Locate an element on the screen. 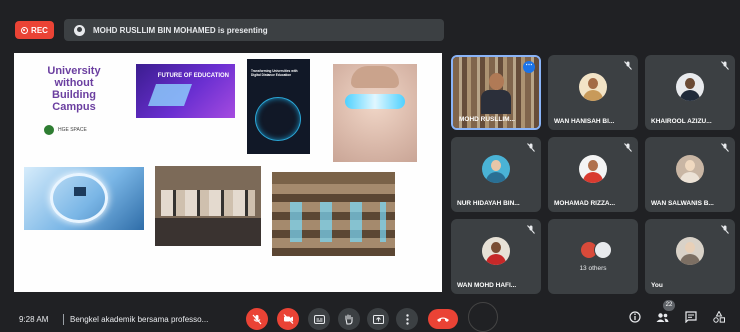 This screenshot has height=332, width=740. participant-tile-others: 13 others is located at coordinates (593, 256).